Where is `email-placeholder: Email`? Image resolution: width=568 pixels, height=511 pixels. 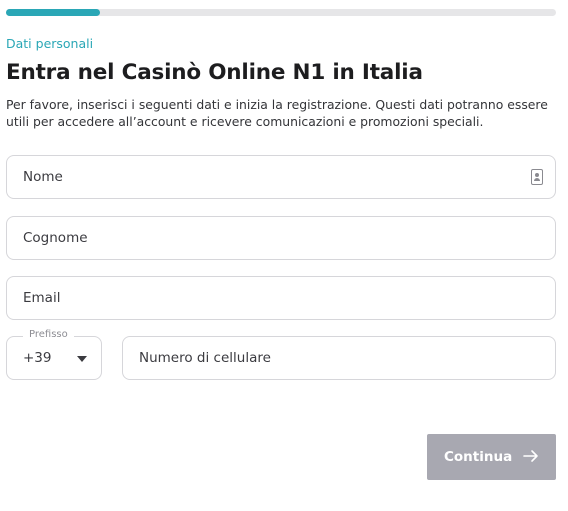
email-placeholder: Email is located at coordinates (42, 298).